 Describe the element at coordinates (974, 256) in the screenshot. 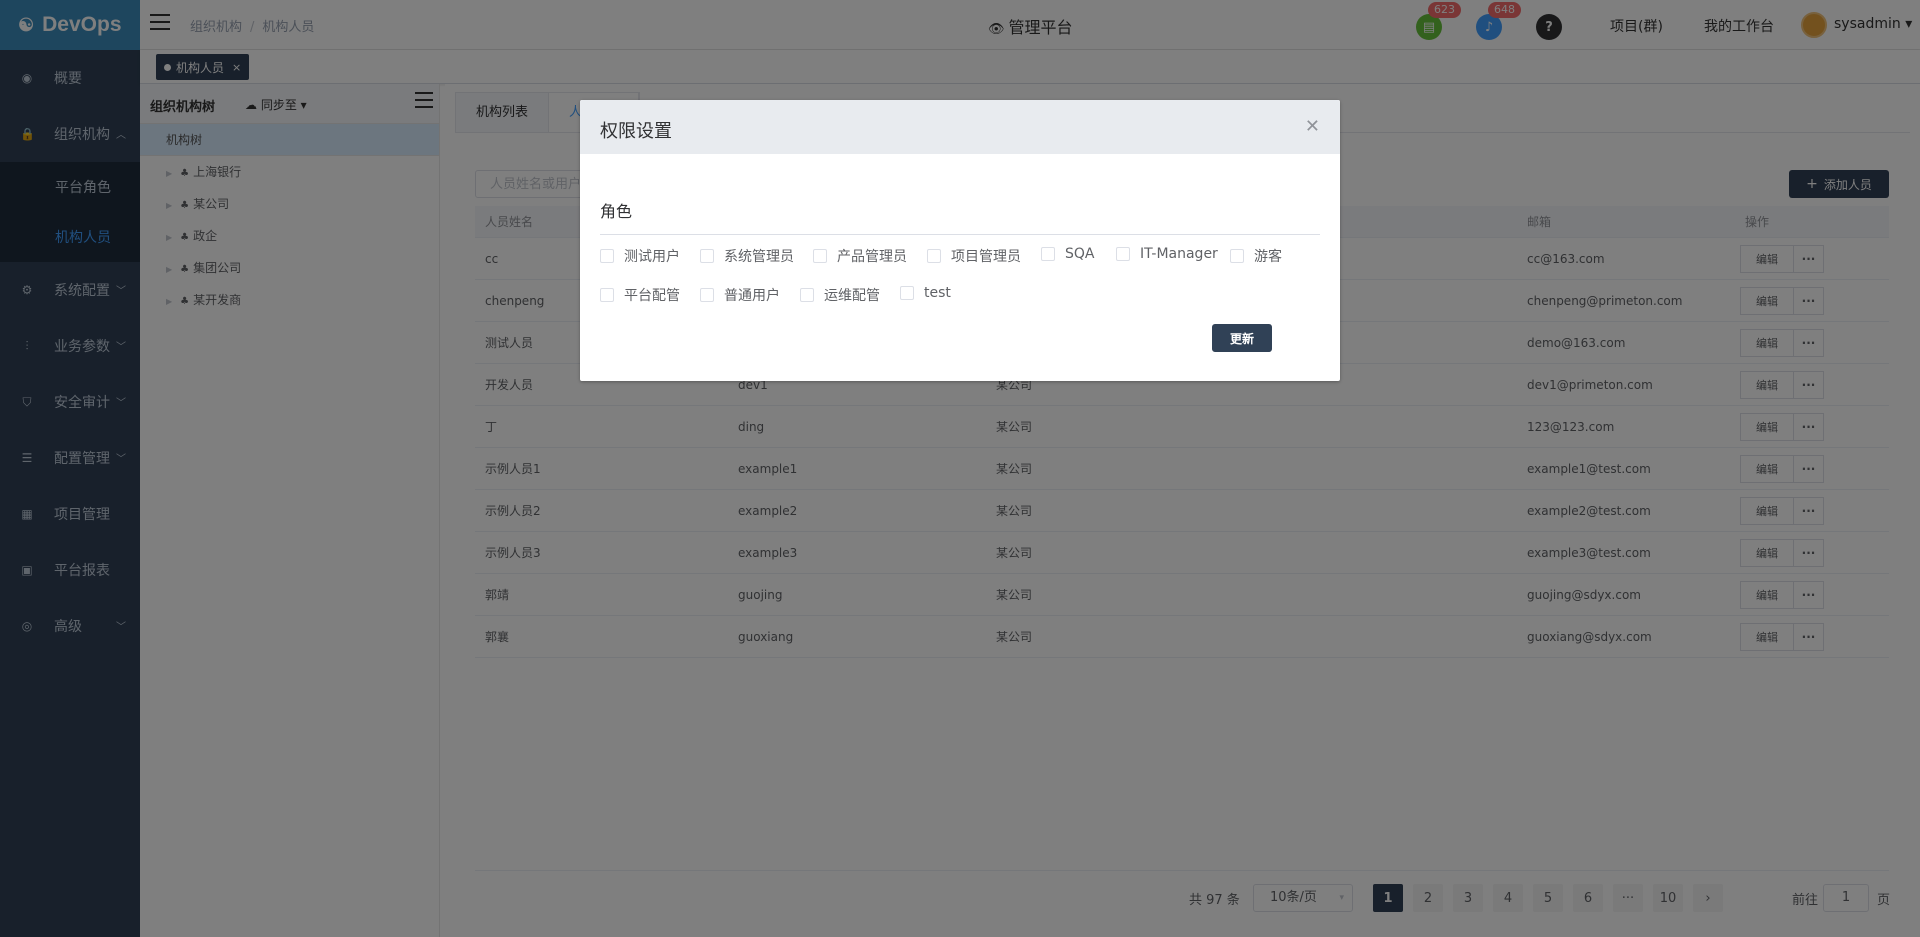

I see `role-checkbox: 项目管理员` at that location.